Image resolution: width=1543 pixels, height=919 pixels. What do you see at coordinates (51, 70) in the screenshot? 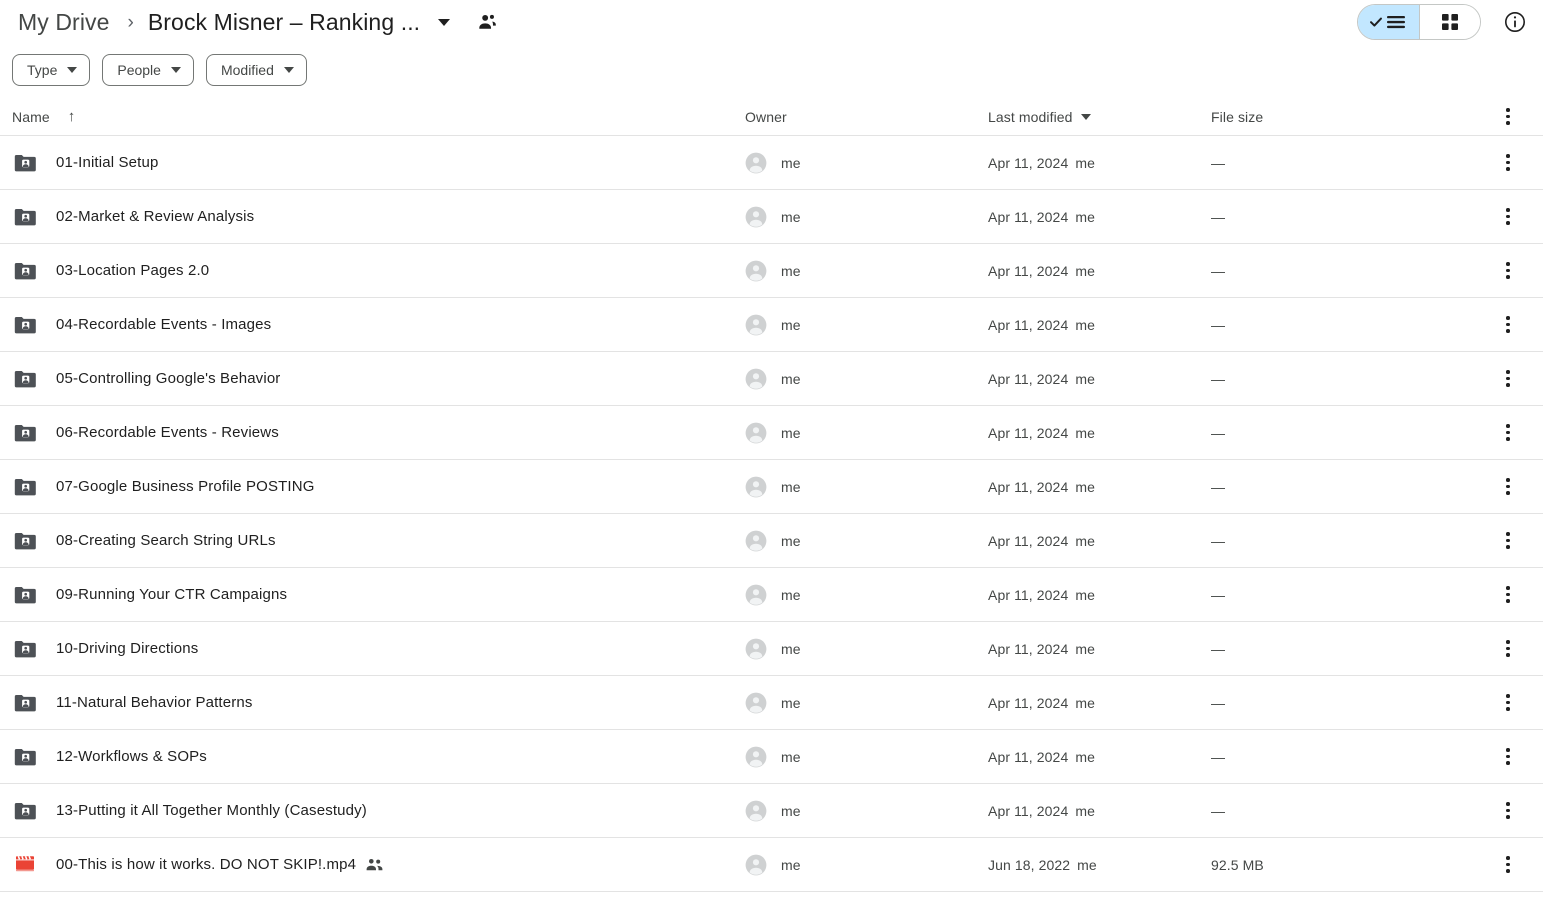
I see `filter-chip-type: Type` at bounding box center [51, 70].